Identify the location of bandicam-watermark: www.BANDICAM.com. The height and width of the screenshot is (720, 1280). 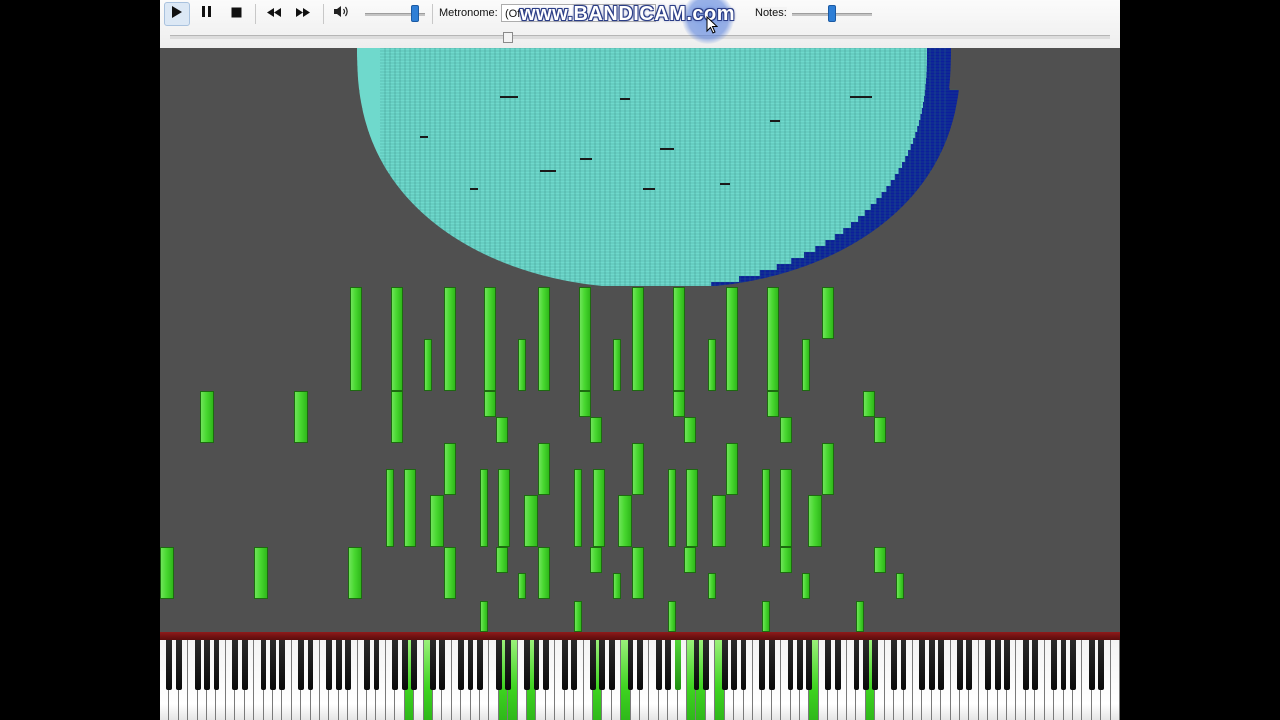
(628, 14).